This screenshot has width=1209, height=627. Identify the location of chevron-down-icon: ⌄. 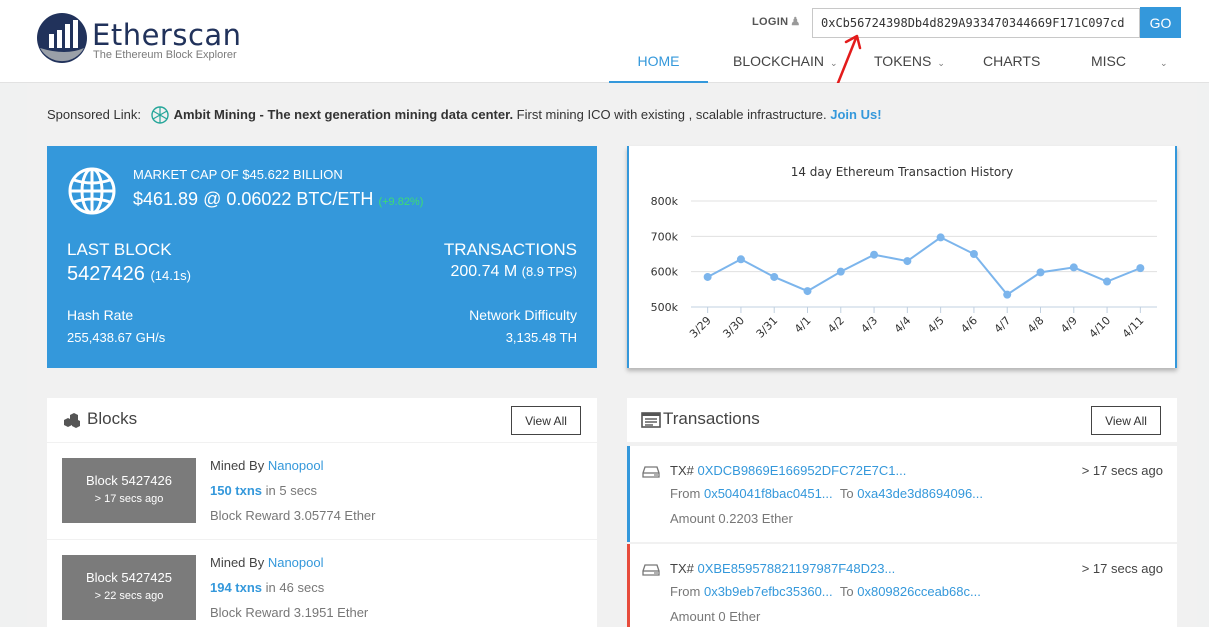
(834, 63).